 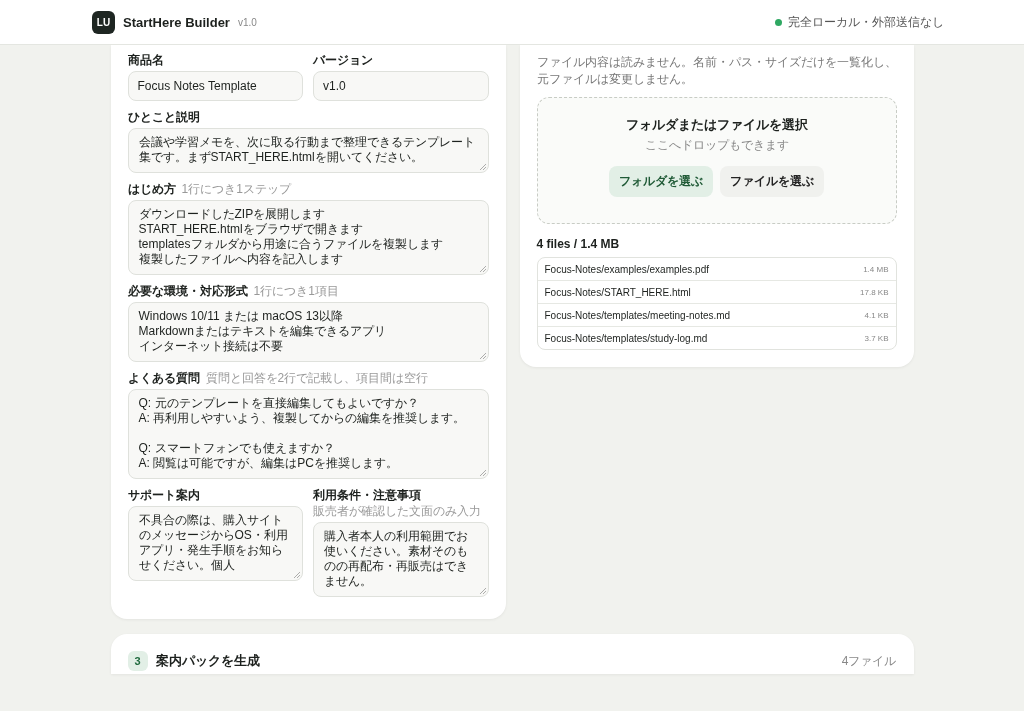 I want to click on logo: LU, so click(x=103, y=22).